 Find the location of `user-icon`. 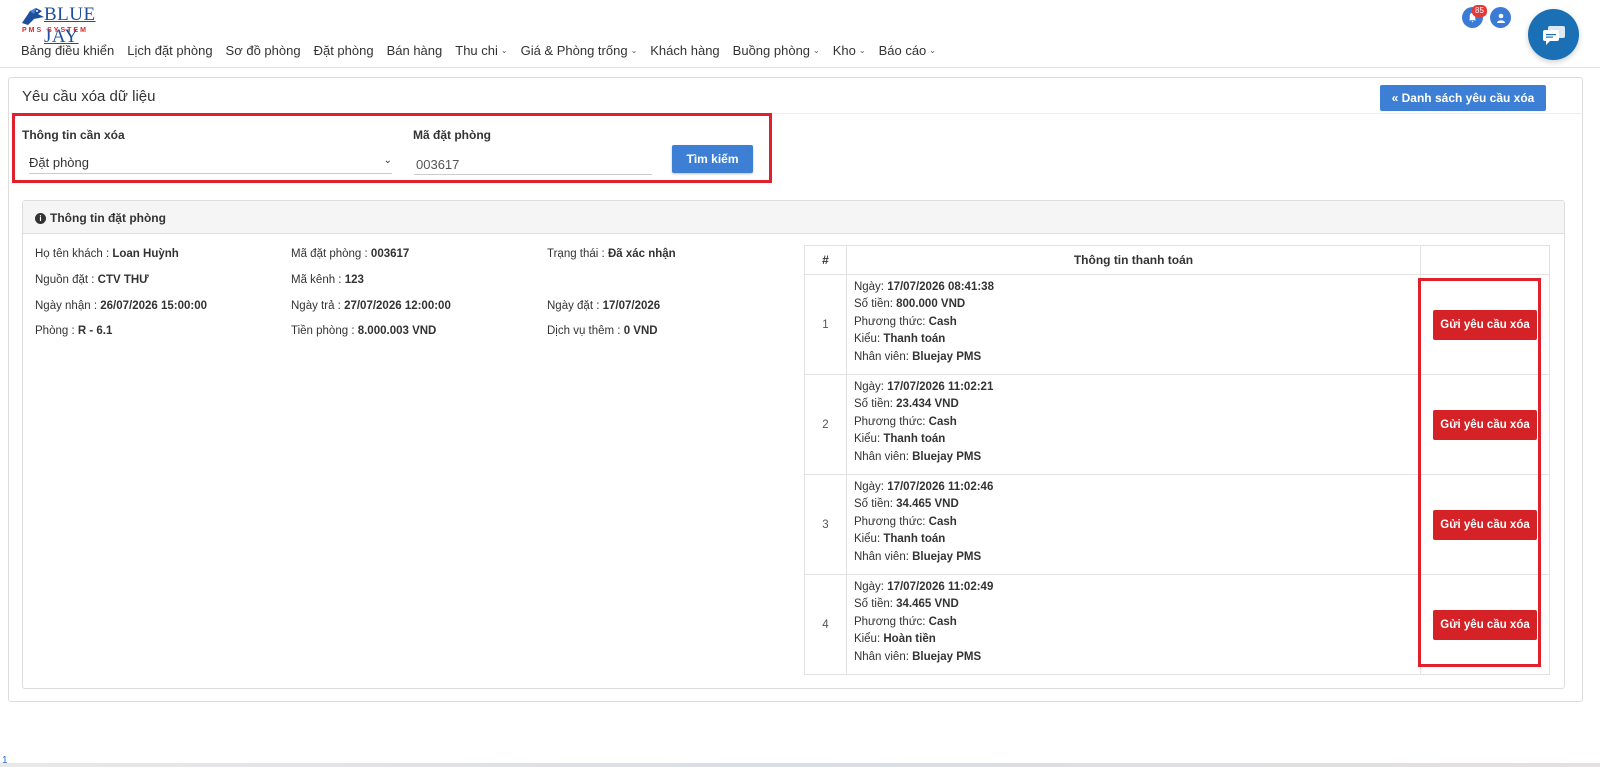

user-icon is located at coordinates (1500, 18).